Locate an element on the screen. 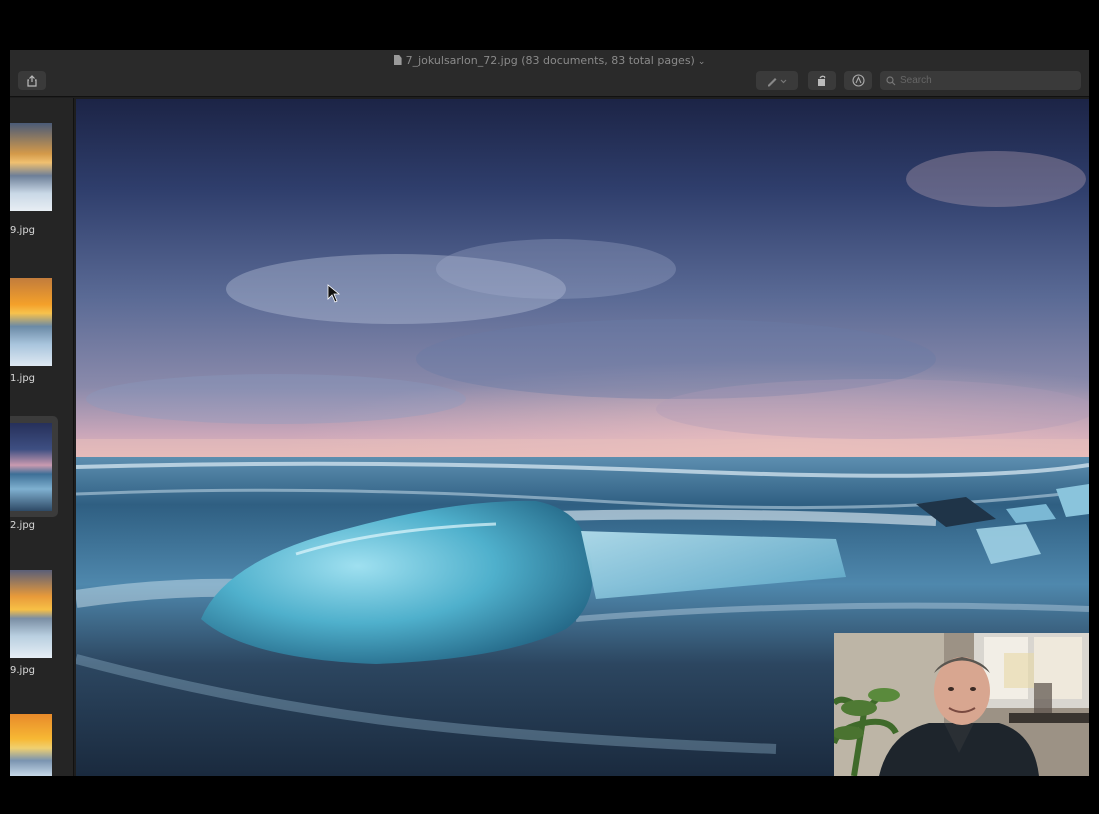 The image size is (1099, 814). search-icon is located at coordinates (891, 80).